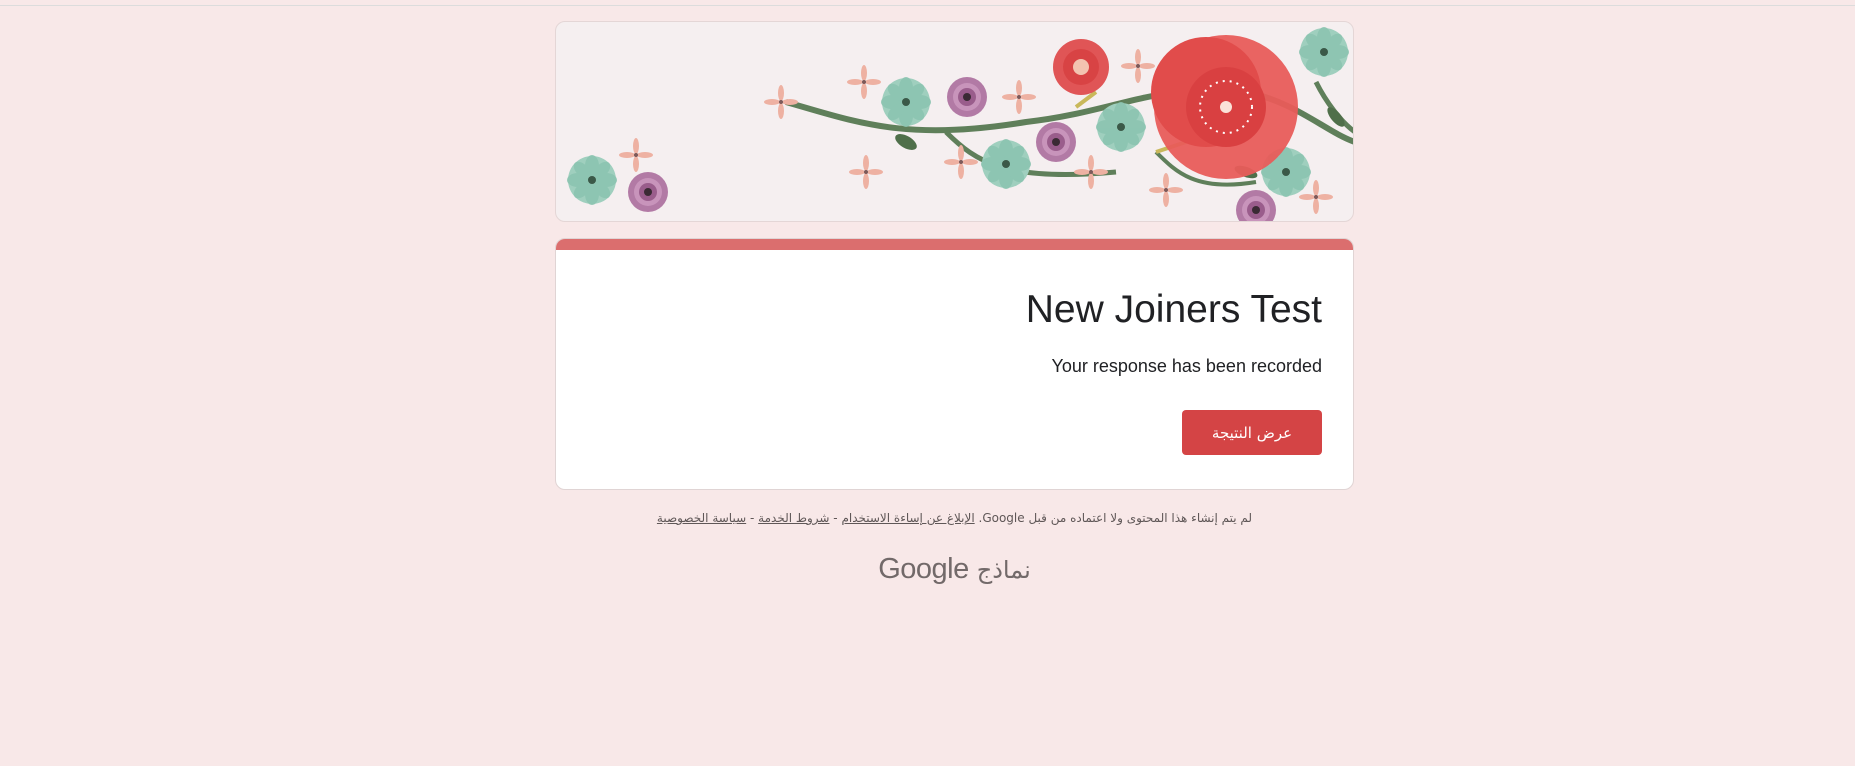 The width and height of the screenshot is (1855, 766). I want to click on google-forms-logo: نماذج Google, so click(954, 569).